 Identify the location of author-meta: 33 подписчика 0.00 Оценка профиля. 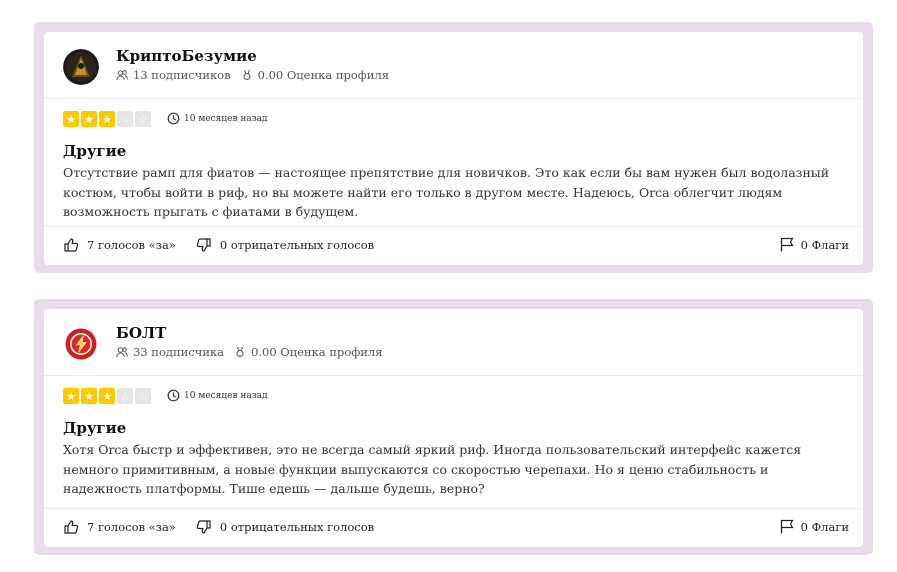
(249, 352).